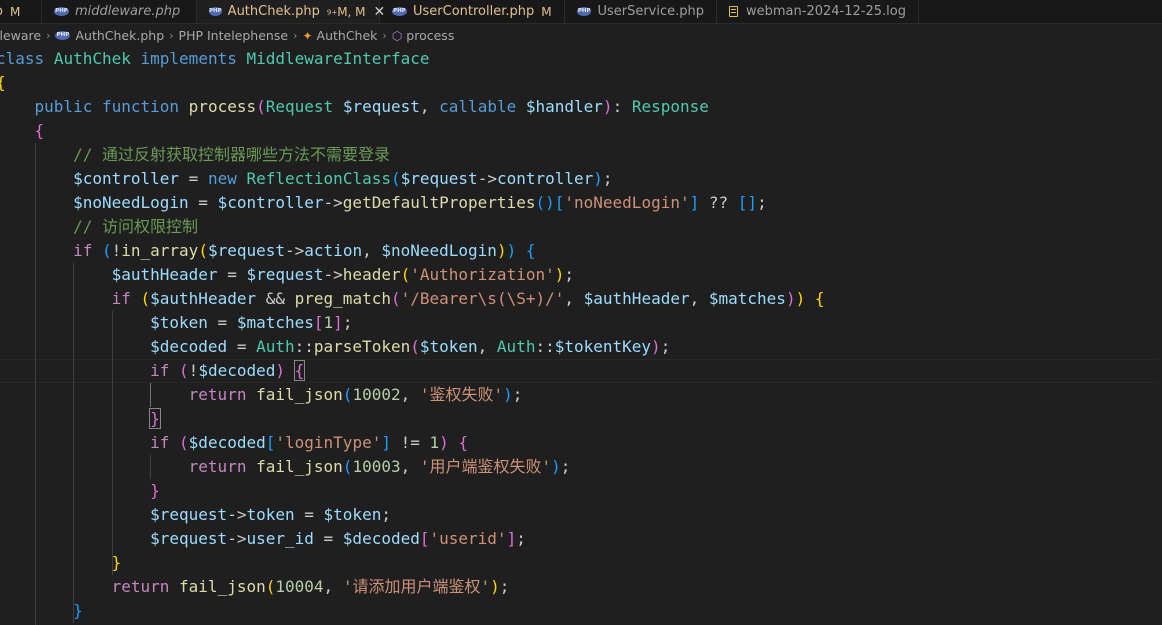 The width and height of the screenshot is (1162, 625). What do you see at coordinates (641, 11) in the screenshot?
I see `tab-userservice: PHP UserService.php` at bounding box center [641, 11].